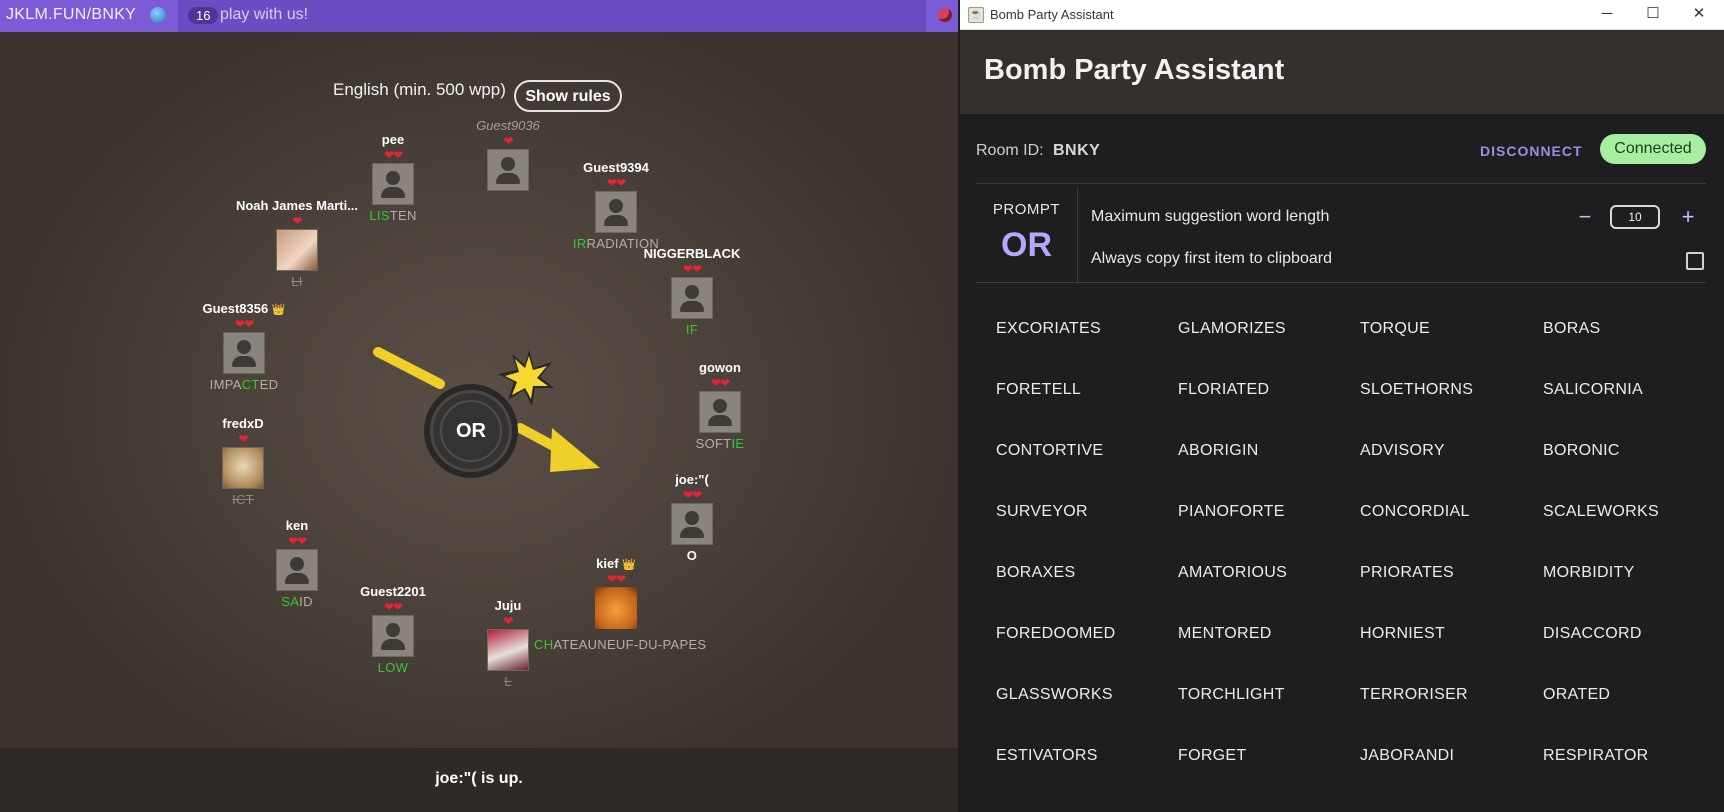 This screenshot has width=1724, height=812. Describe the element at coordinates (1225, 634) in the screenshot. I see `suggestion-word: MENTORED` at that location.